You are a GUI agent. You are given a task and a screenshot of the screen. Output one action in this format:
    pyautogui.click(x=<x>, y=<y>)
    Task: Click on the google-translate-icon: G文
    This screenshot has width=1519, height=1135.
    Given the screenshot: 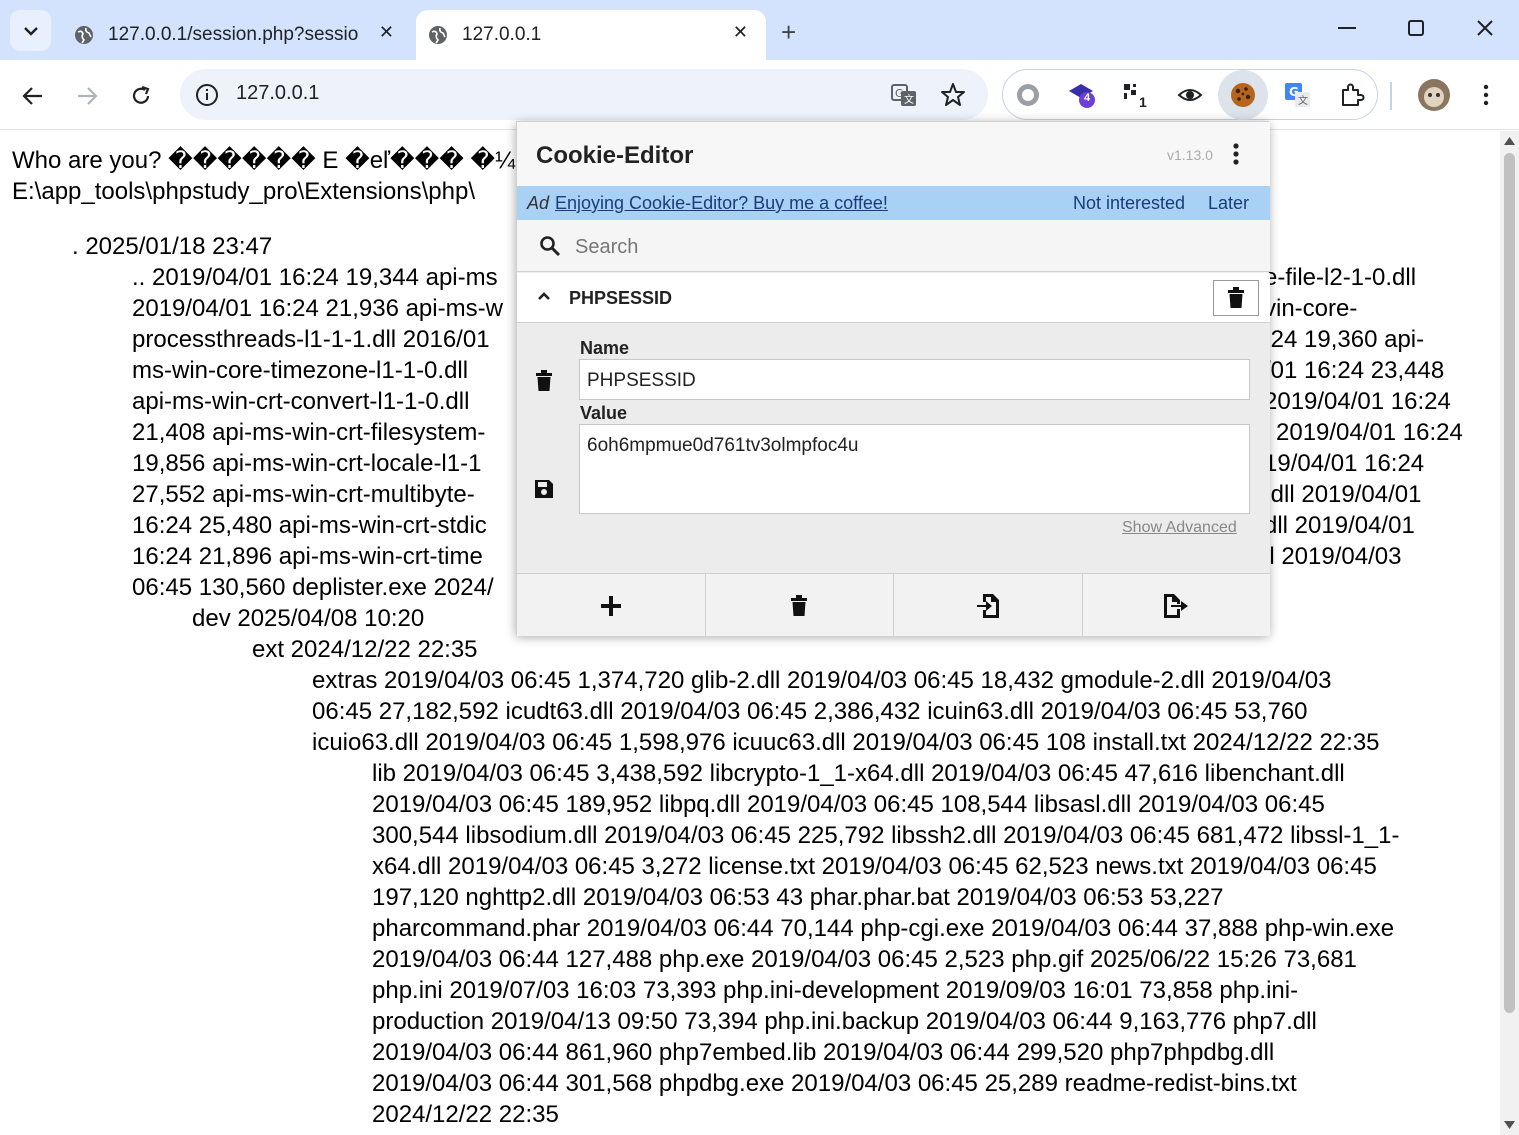 What is the action you would take?
    pyautogui.click(x=1297, y=95)
    